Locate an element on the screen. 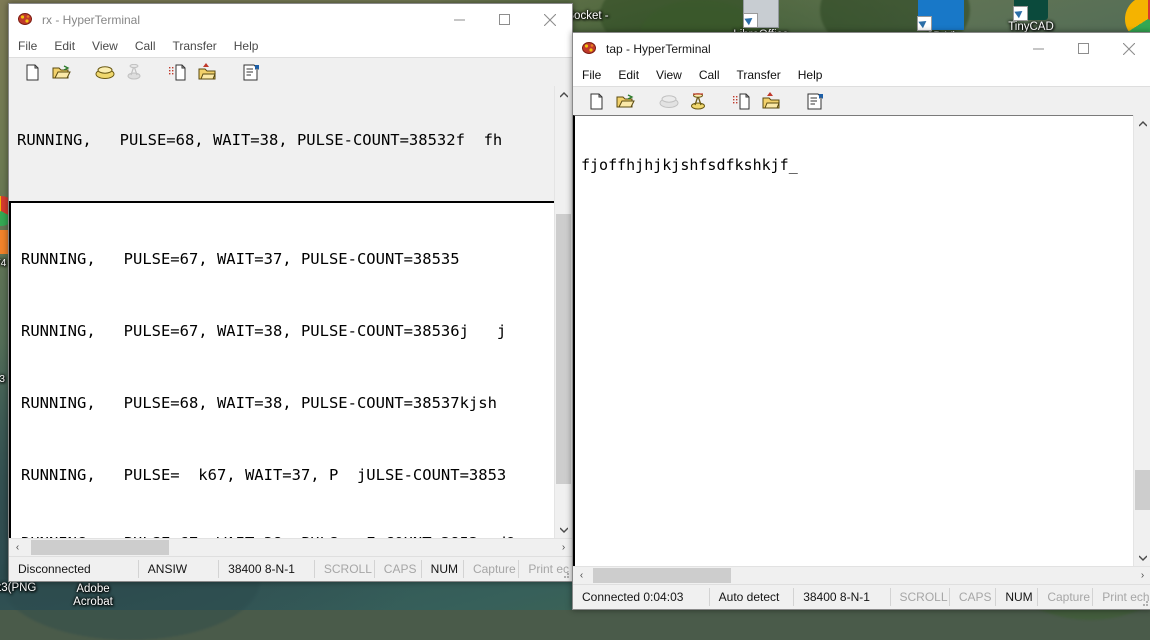 The height and width of the screenshot is (640, 1150). vertical-scrollbar-thumb-rx is located at coordinates (563, 349).